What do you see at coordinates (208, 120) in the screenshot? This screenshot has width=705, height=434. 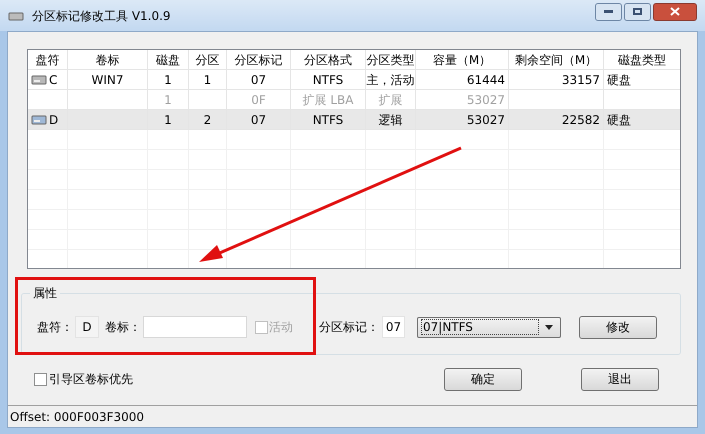 I see `table-cell-text: 2` at bounding box center [208, 120].